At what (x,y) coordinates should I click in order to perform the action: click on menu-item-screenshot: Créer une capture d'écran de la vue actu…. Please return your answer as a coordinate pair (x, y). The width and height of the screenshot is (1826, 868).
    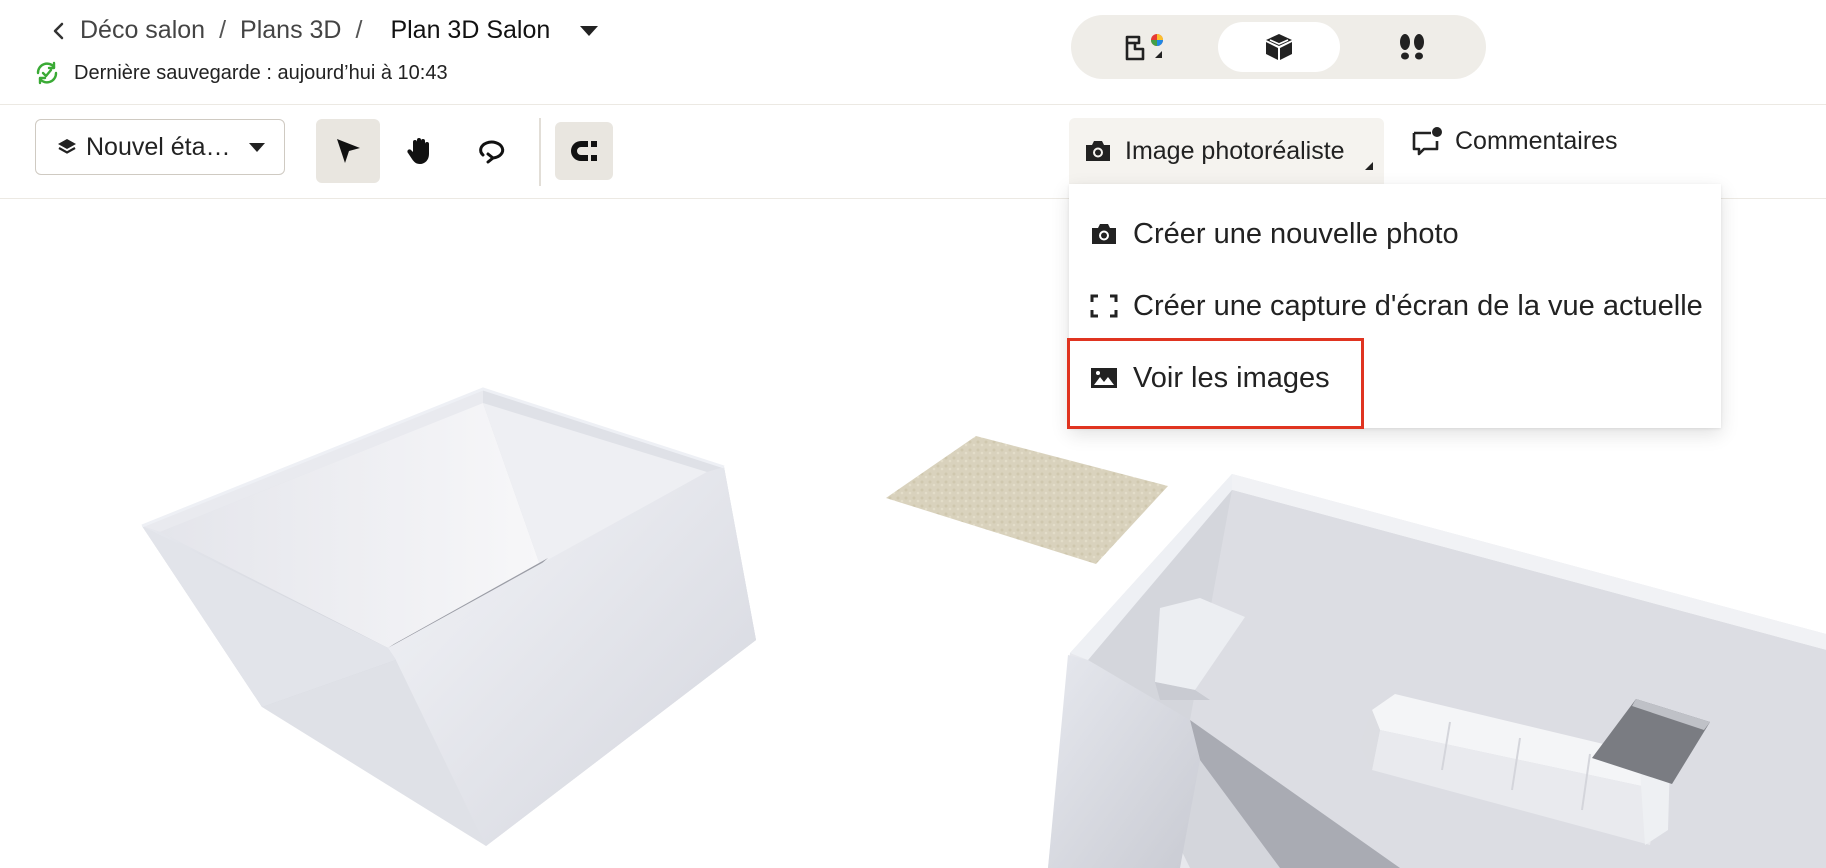
    Looking at the image, I should click on (1395, 306).